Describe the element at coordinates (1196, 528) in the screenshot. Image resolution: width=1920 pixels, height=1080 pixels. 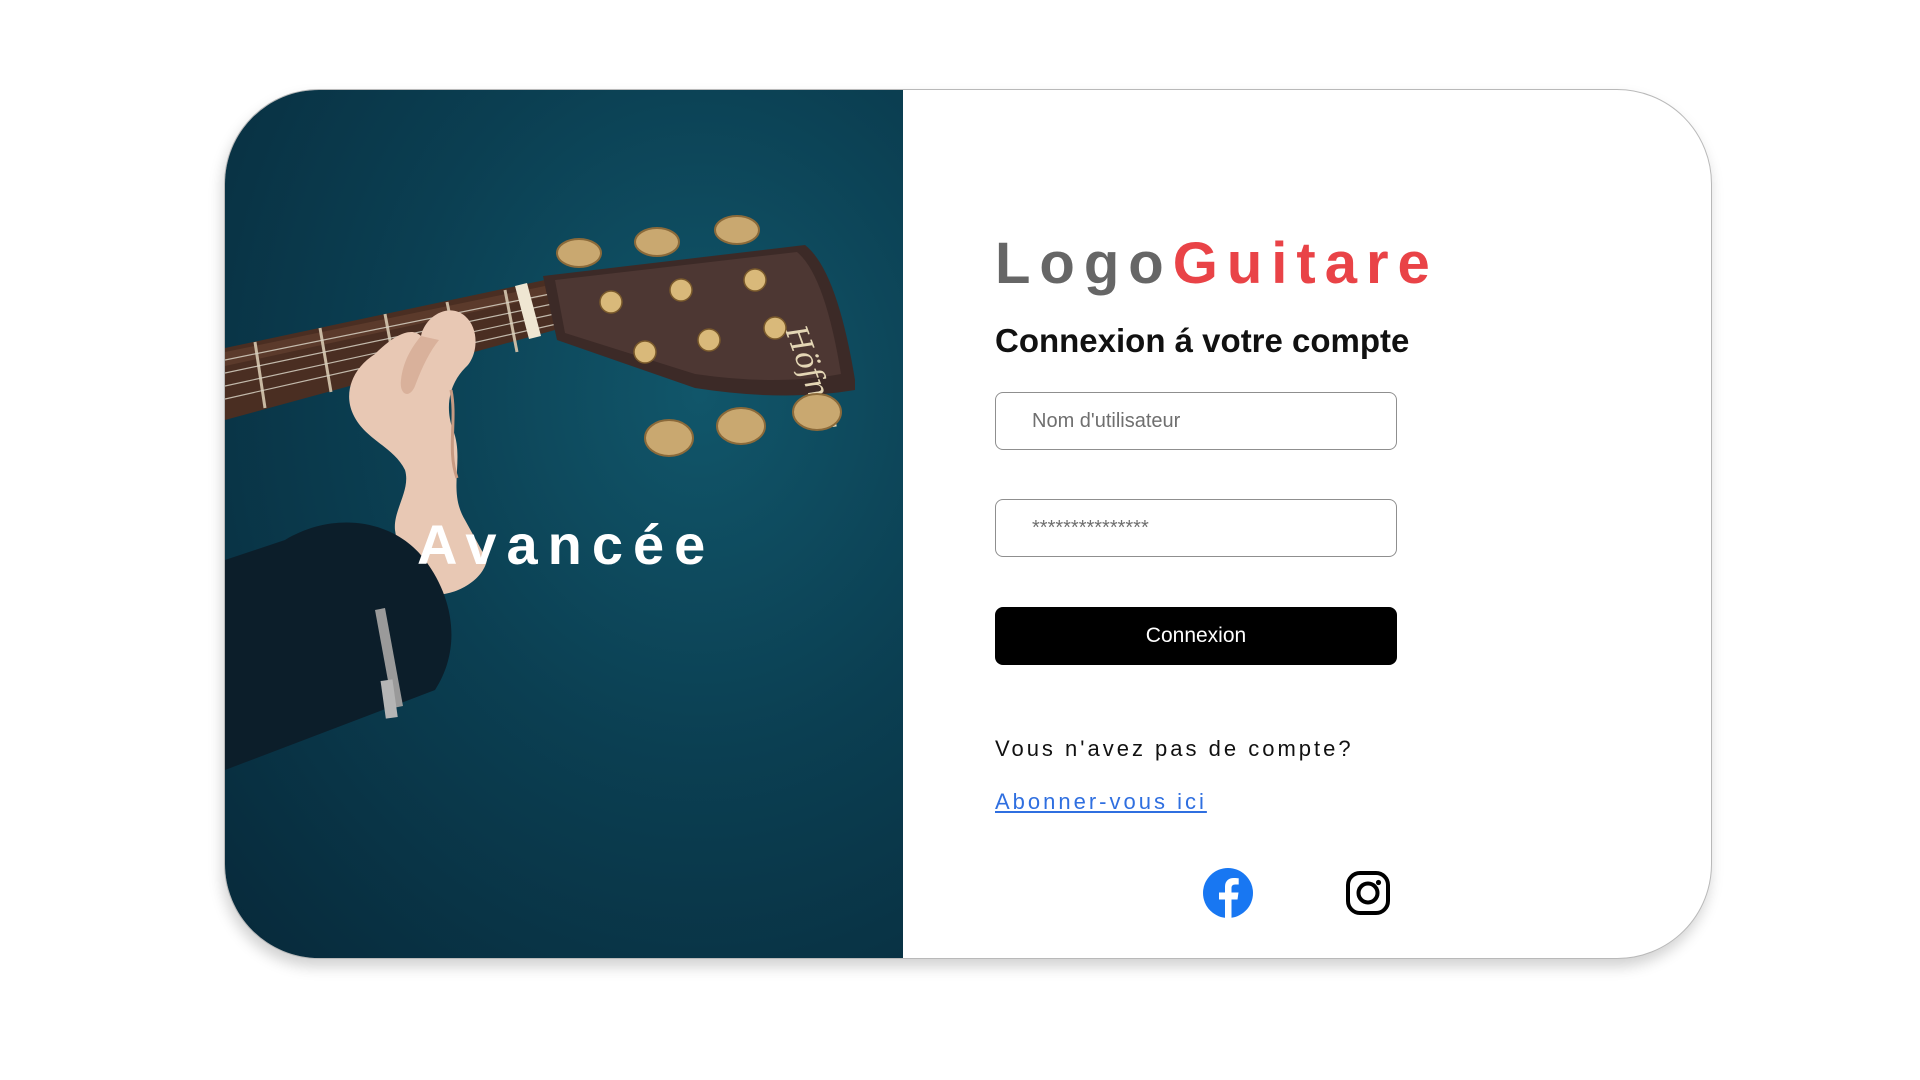
I see `password-input` at that location.